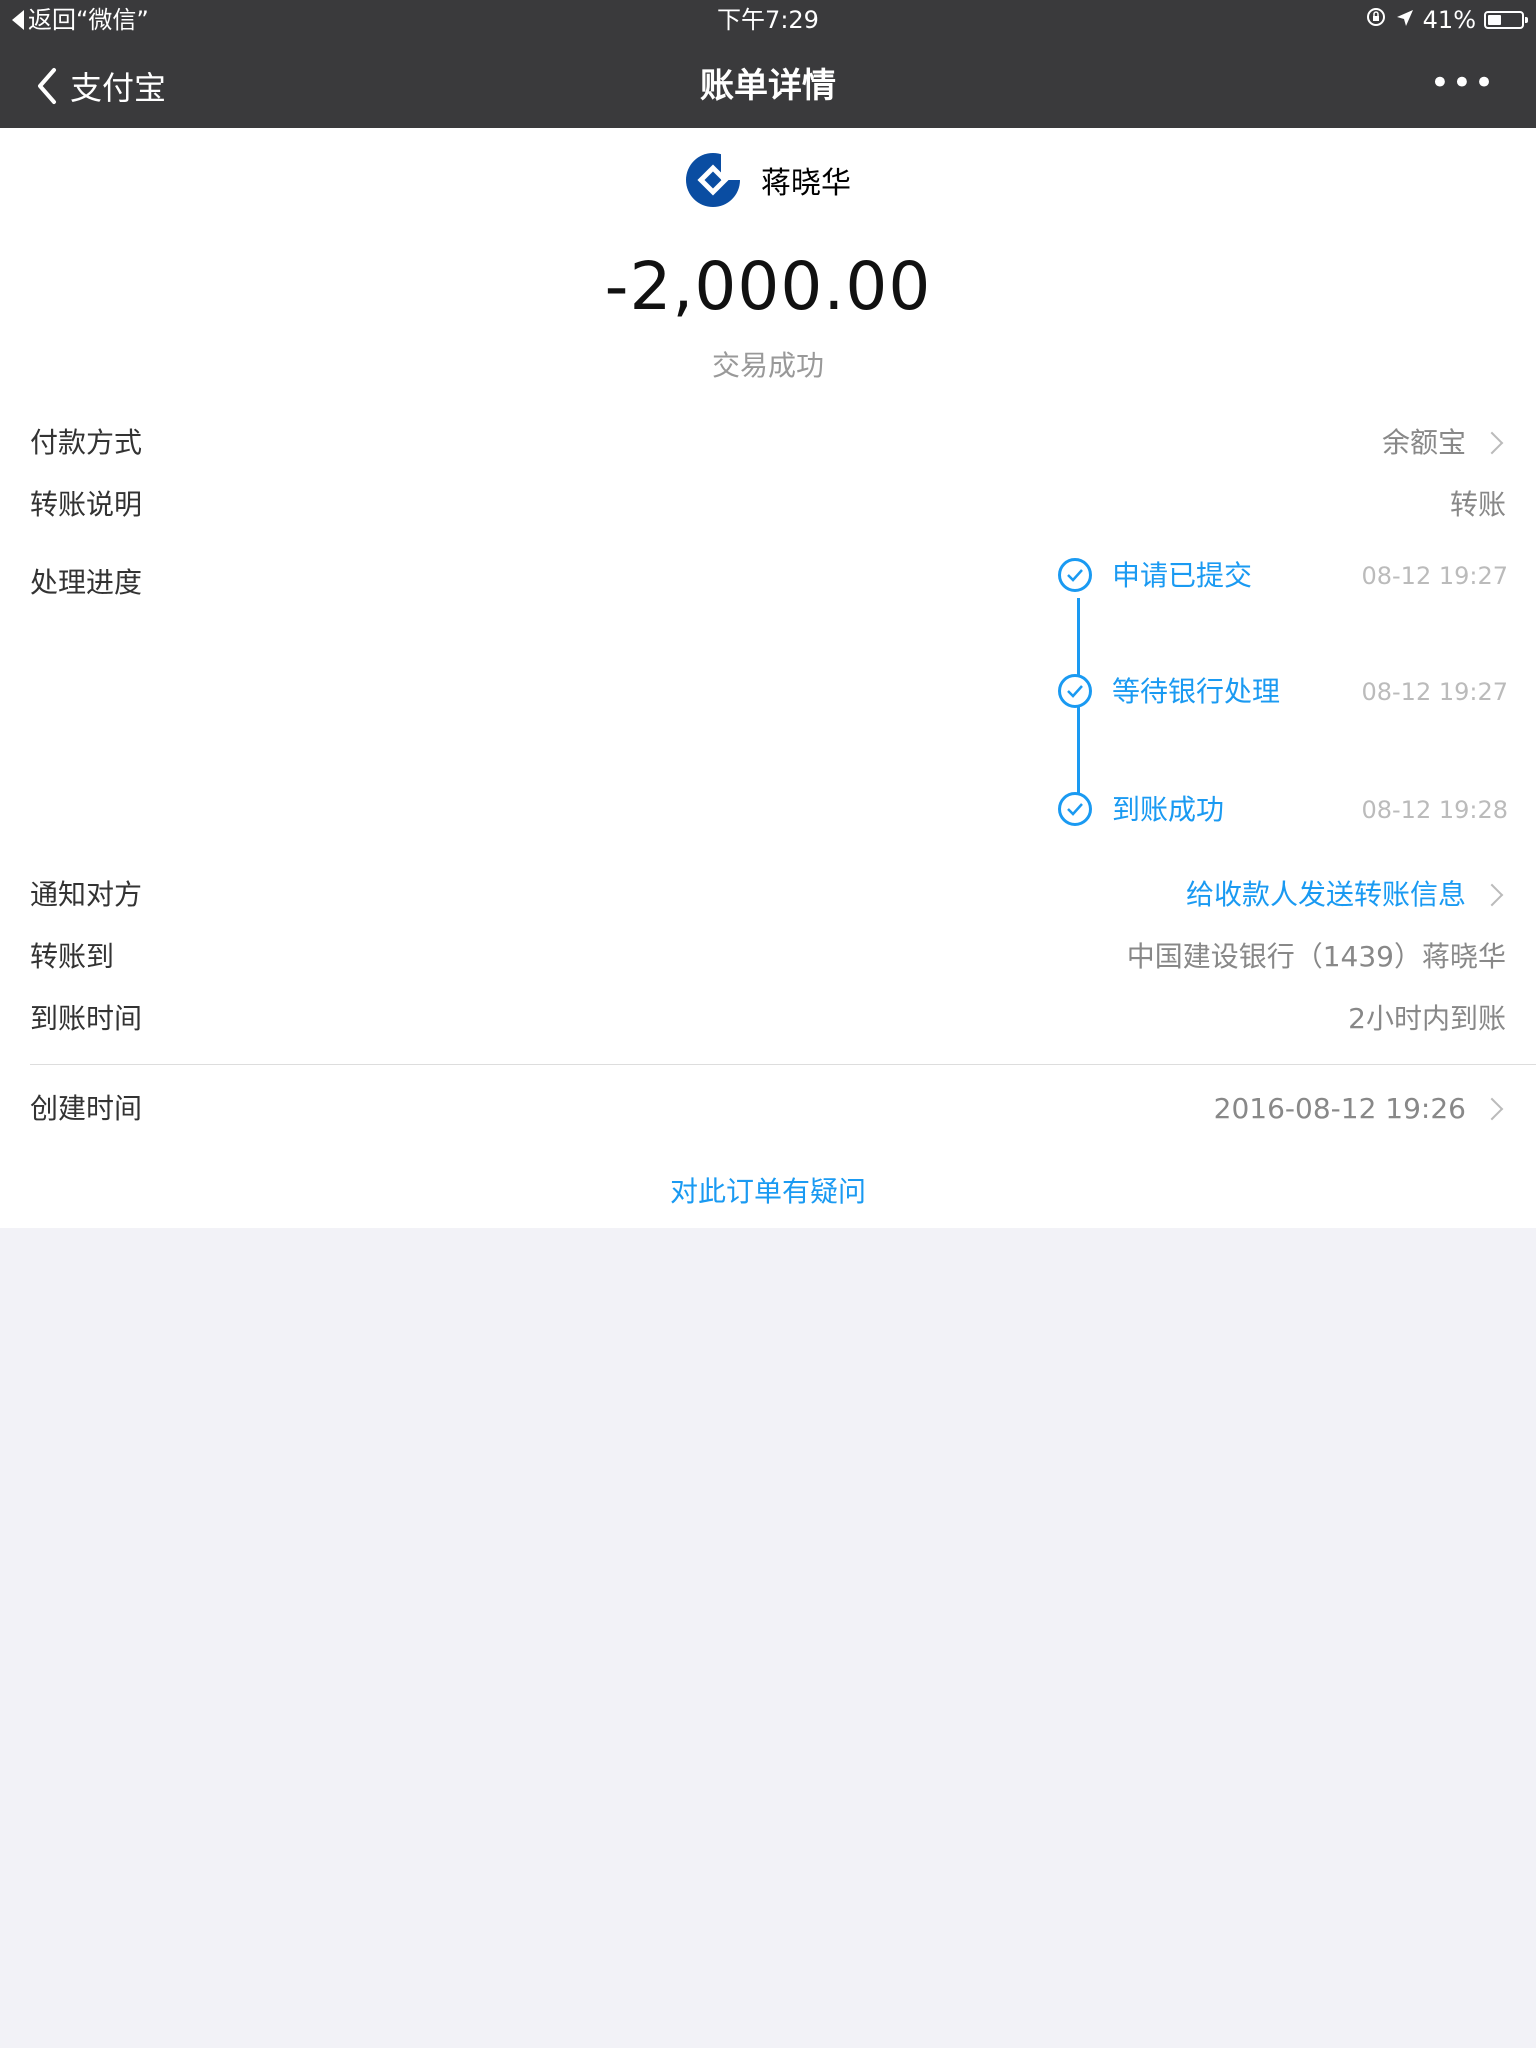 This screenshot has height=2048, width=1536. What do you see at coordinates (86, 1108) in the screenshot?
I see `created-time-label: 创建时间` at bounding box center [86, 1108].